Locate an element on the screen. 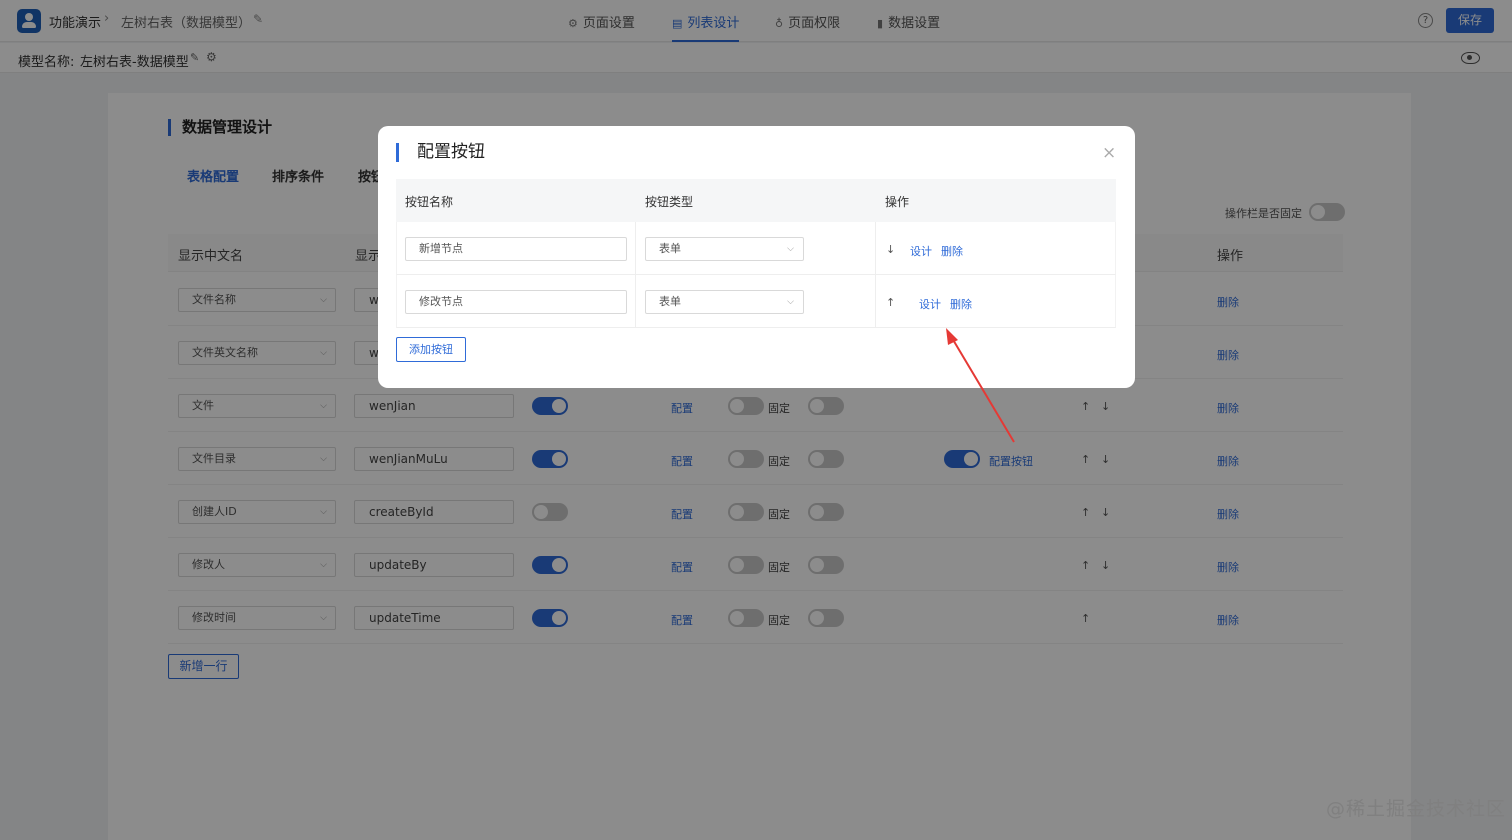 The height and width of the screenshot is (840, 1512). close-icon: × is located at coordinates (1109, 153).